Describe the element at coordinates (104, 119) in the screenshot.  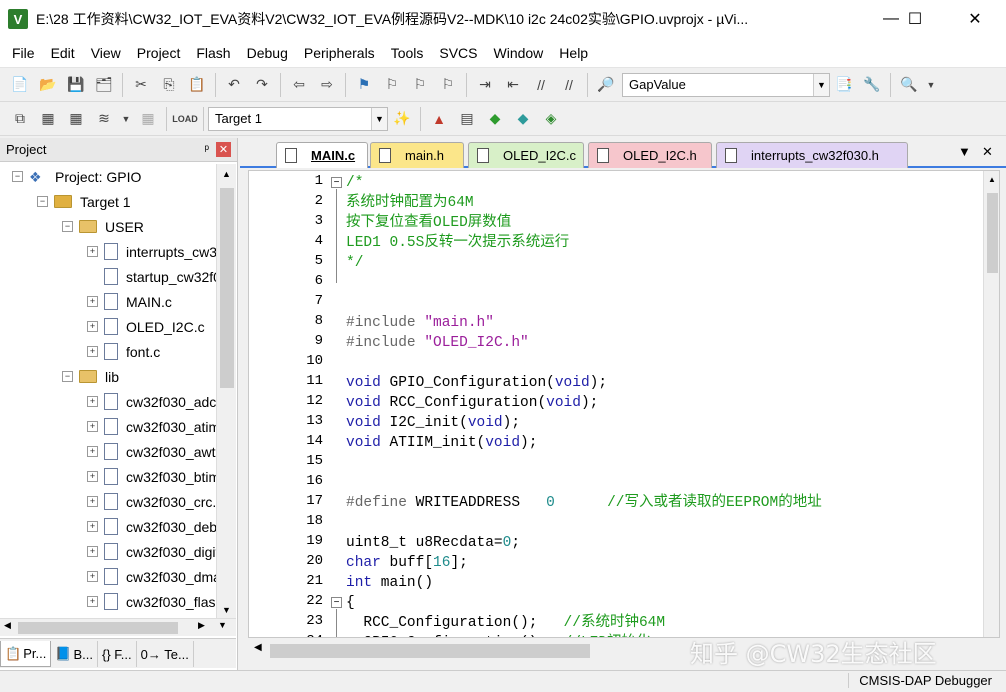
I see `batch-build-icon: ≋` at that location.